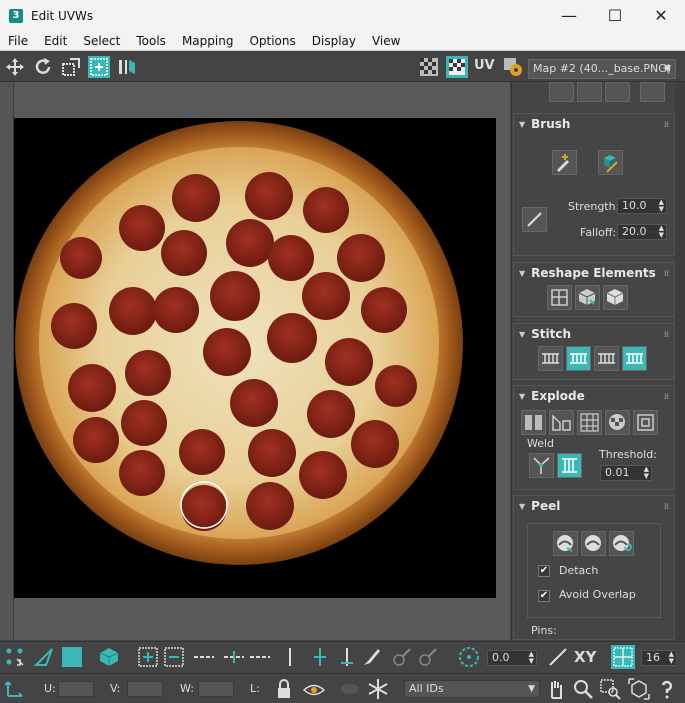 Image resolution: width=685 pixels, height=703 pixels. Describe the element at coordinates (208, 41) in the screenshot. I see `menu-mapping: Mapping` at that location.